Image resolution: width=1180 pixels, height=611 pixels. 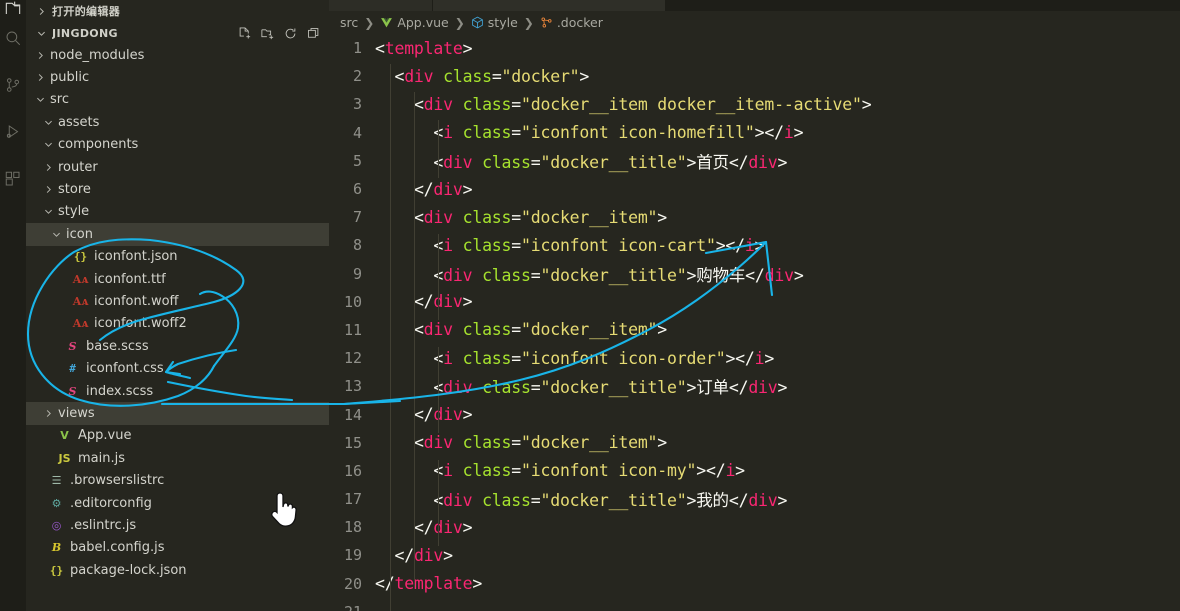 I want to click on line-number: 20, so click(x=352, y=583).